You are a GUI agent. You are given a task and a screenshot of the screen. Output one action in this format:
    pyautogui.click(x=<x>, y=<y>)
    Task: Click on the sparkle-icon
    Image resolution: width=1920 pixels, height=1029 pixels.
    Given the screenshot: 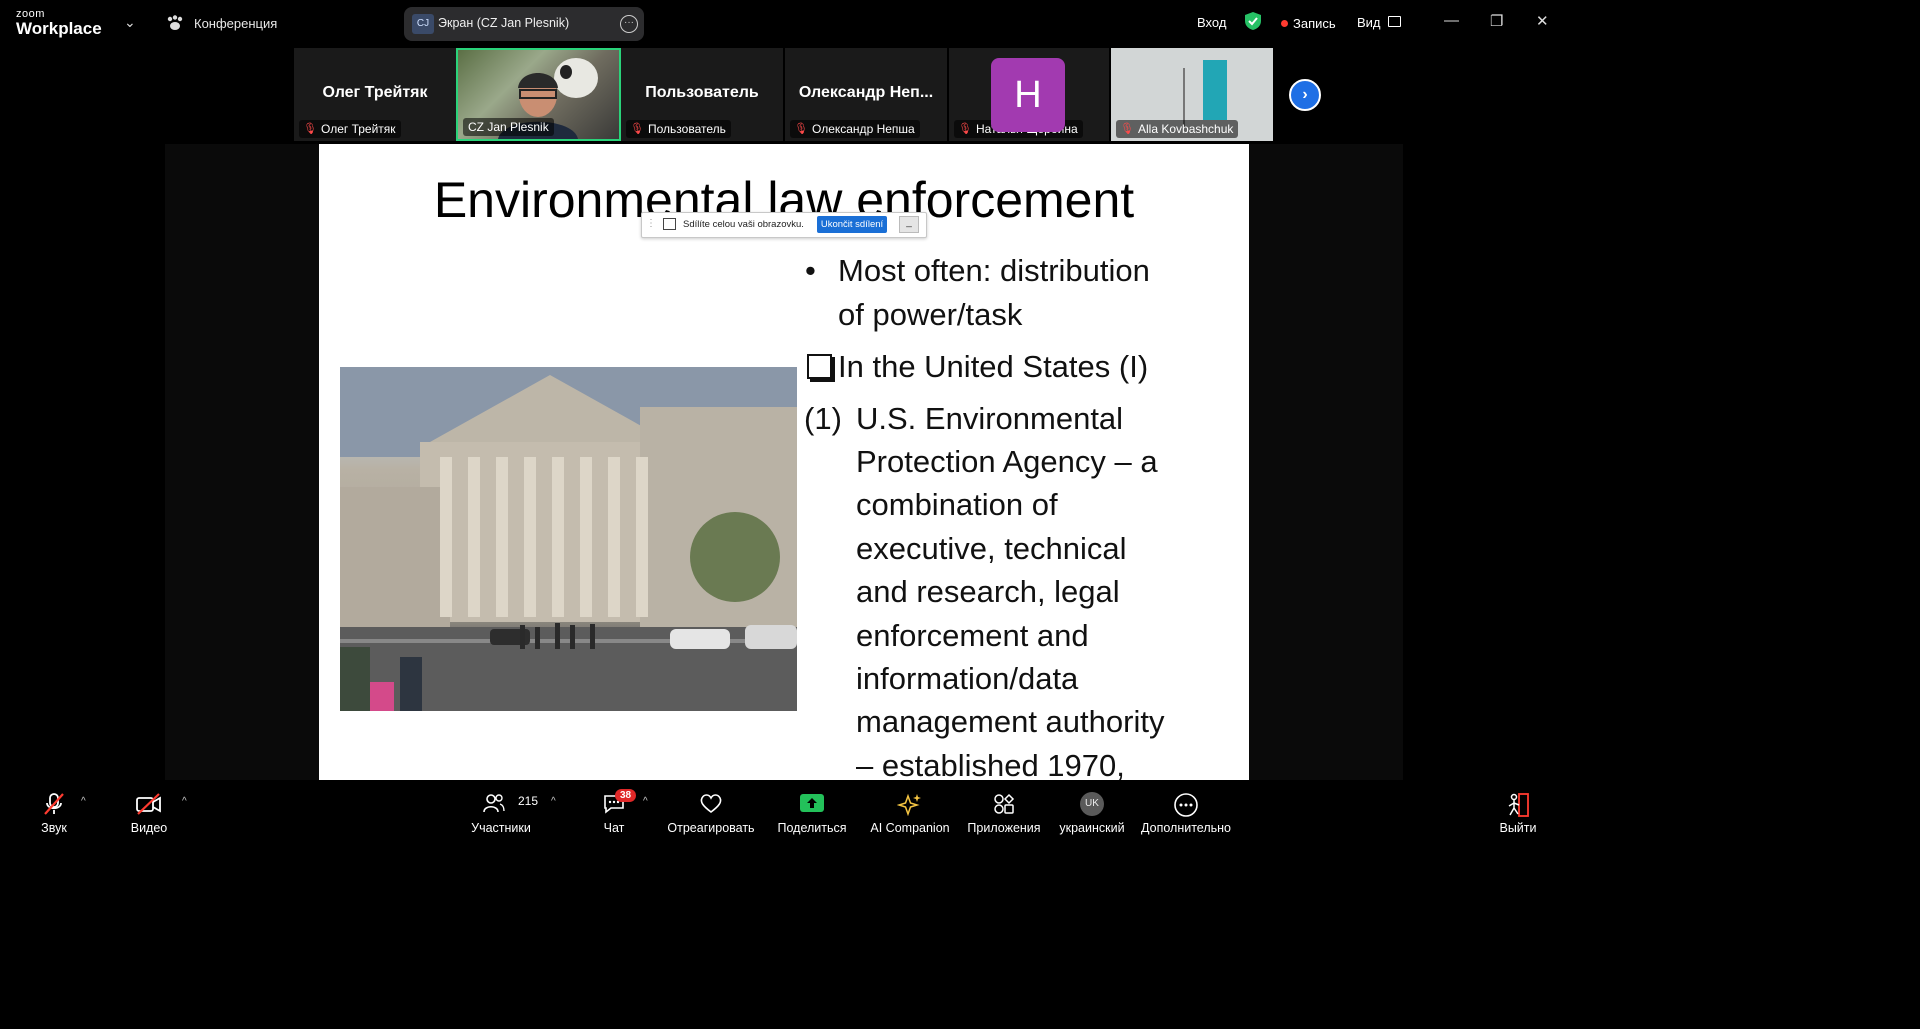 What is the action you would take?
    pyautogui.click(x=910, y=804)
    